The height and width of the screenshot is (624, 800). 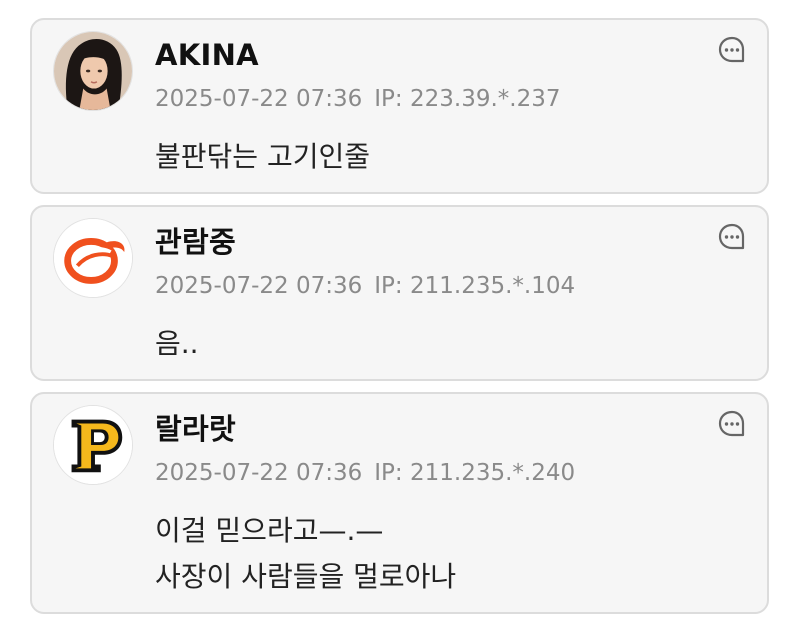 What do you see at coordinates (467, 99) in the screenshot?
I see `comment-ip: IP: 223.39.*.237` at bounding box center [467, 99].